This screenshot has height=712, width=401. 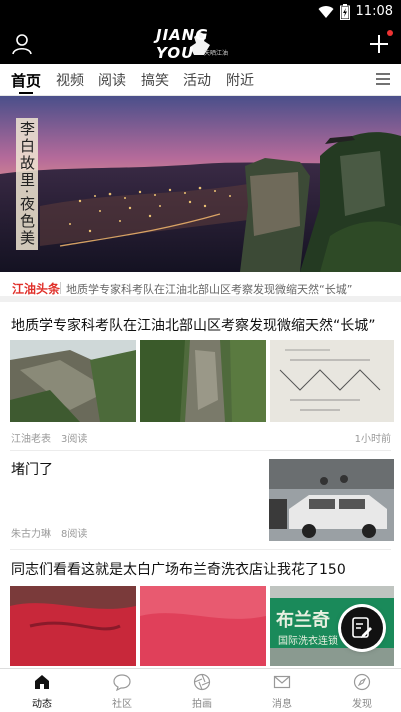 I want to click on menu-icon, so click(x=383, y=79).